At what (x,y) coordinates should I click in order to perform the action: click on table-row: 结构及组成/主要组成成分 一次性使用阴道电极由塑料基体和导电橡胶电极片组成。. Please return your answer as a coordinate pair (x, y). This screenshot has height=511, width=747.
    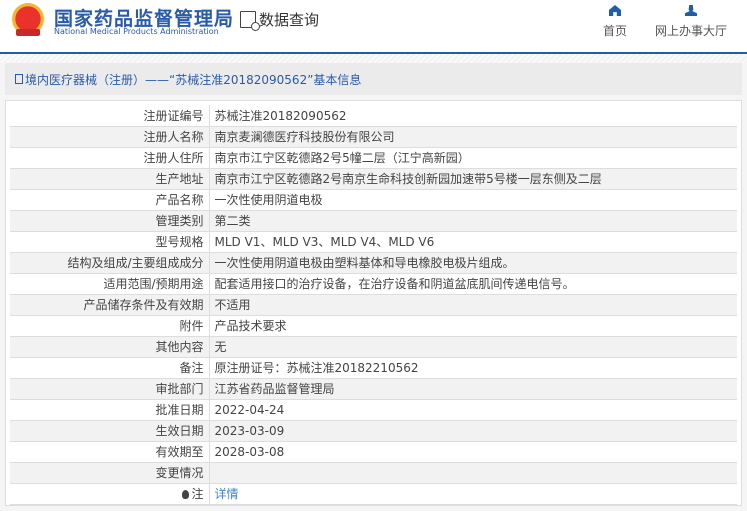
    Looking at the image, I should click on (373, 263).